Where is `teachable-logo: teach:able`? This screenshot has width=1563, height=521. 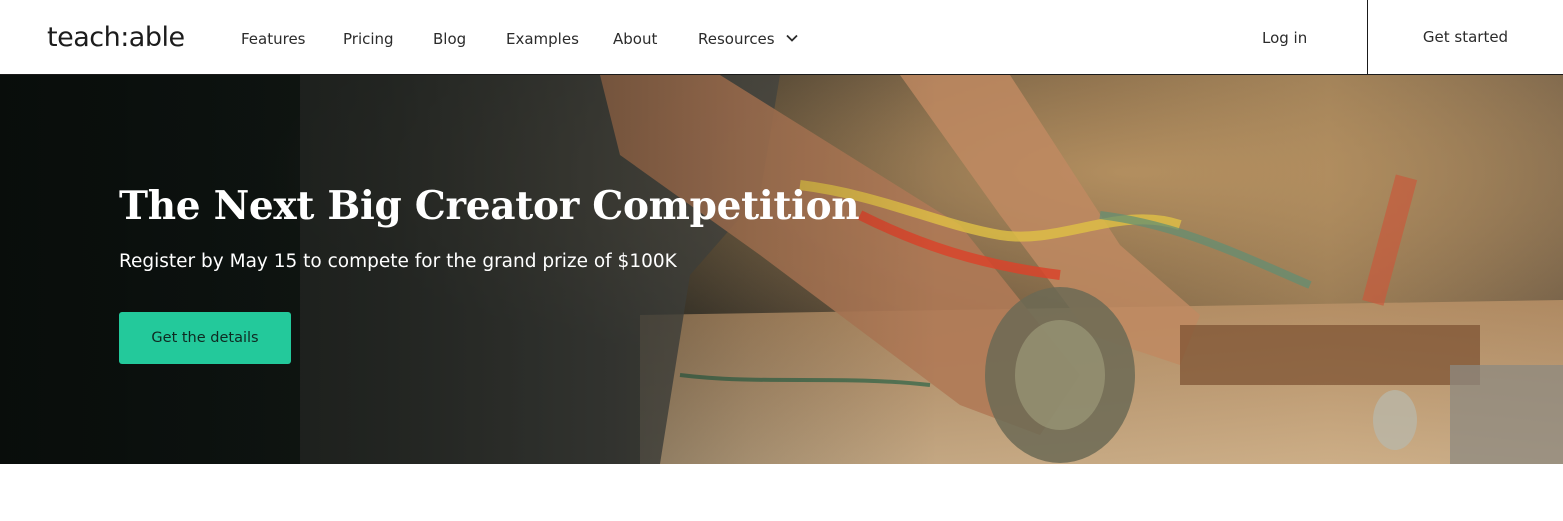 teachable-logo: teach:able is located at coordinates (116, 37).